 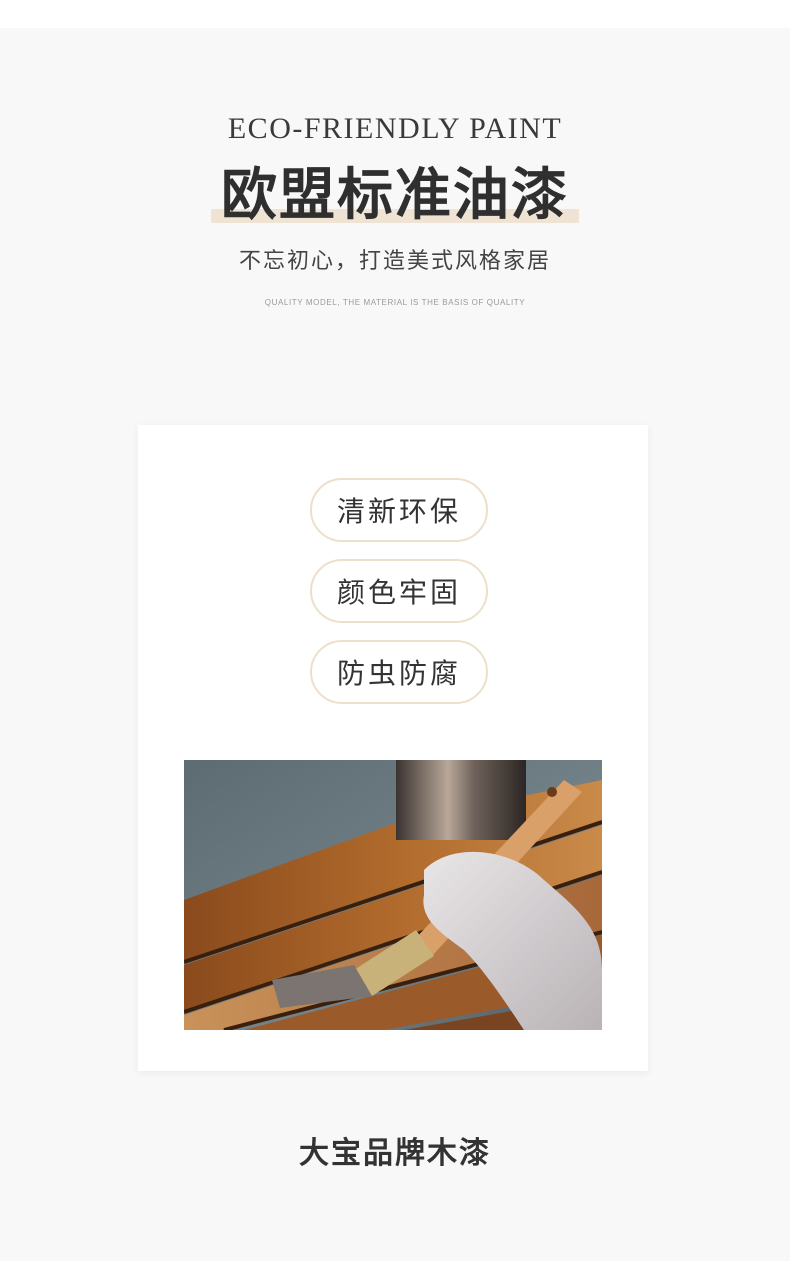 I want to click on product-photo, so click(x=393, y=895).